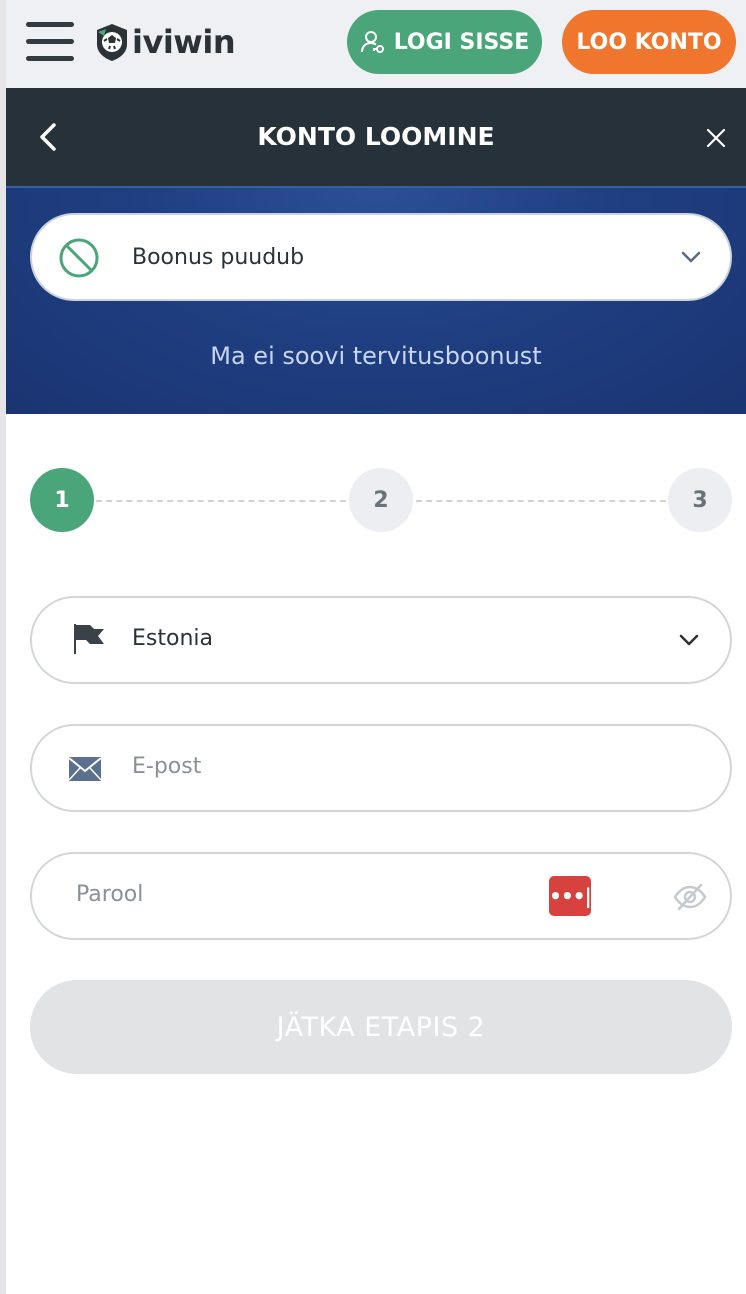  Describe the element at coordinates (110, 894) in the screenshot. I see `password-placeholder: Parool` at that location.